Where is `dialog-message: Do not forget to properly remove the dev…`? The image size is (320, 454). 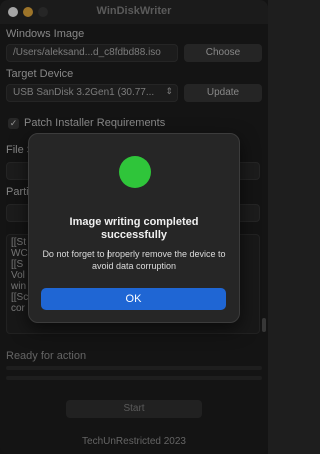
dialog-message: Do not forget to properly remove the dev… is located at coordinates (134, 260).